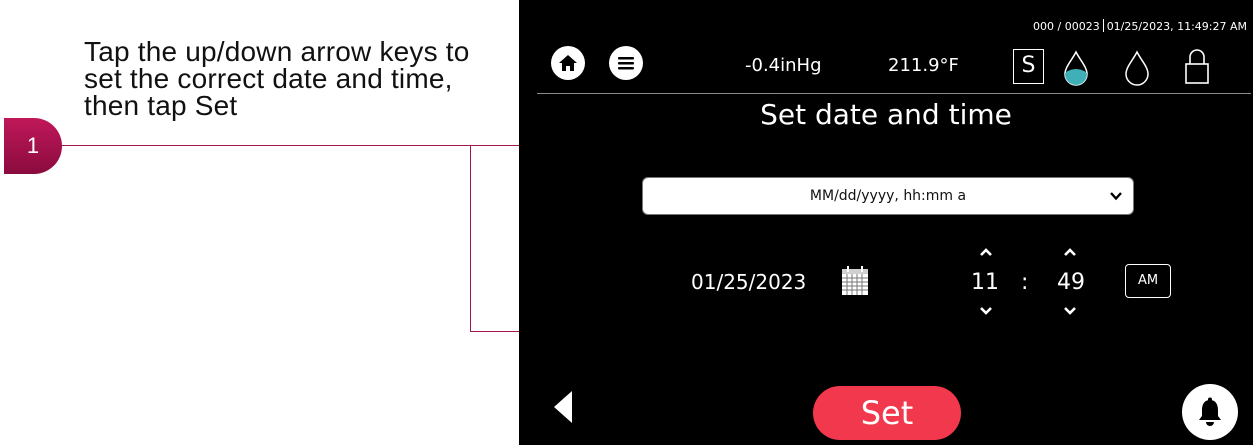 The height and width of the screenshot is (445, 1253). What do you see at coordinates (923, 65) in the screenshot?
I see `temperature-reading: 211.9°F` at bounding box center [923, 65].